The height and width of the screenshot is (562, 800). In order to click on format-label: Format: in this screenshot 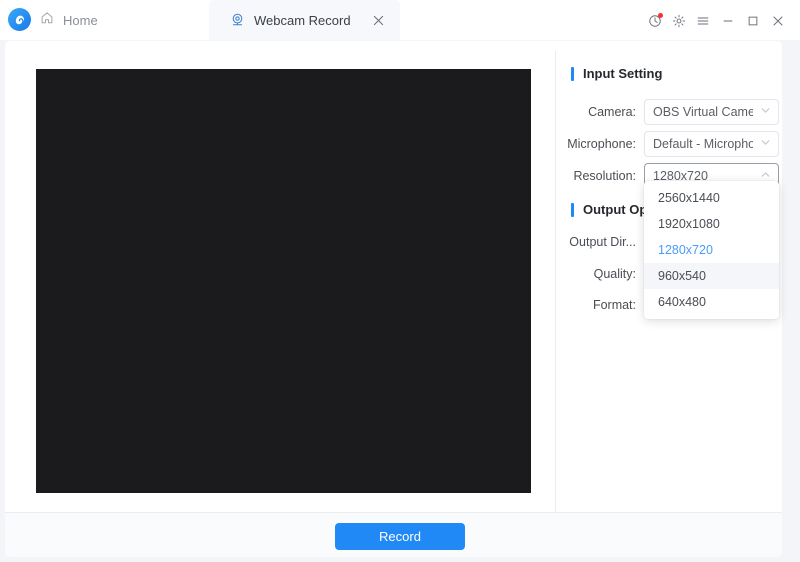, I will do `click(614, 305)`.